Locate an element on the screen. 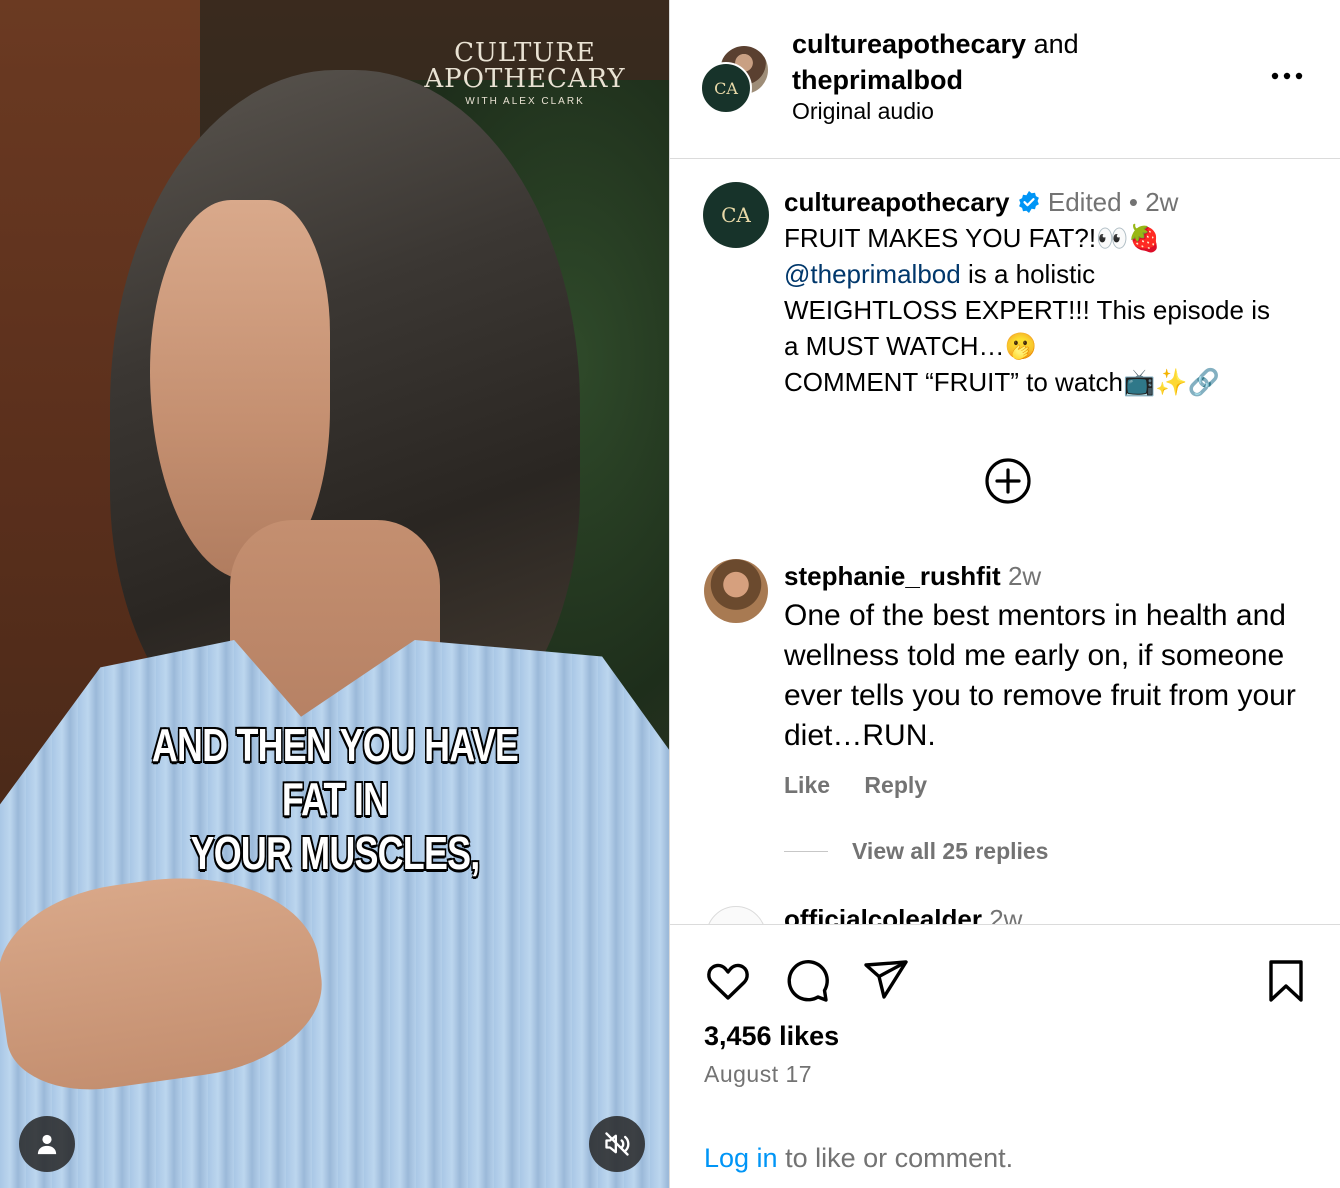  login-link: Log in is located at coordinates (741, 1158).